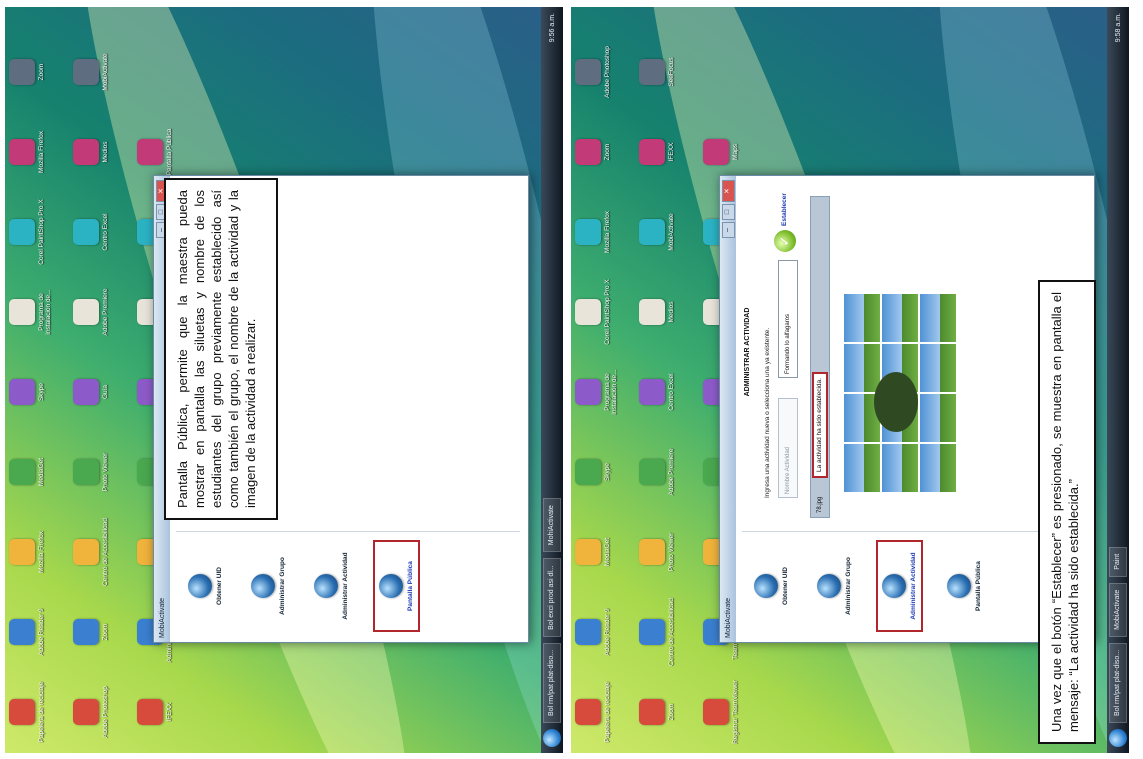 This screenshot has height=759, width=1143. I want to click on activity-name-input: Nombre Actividad, so click(788, 448).